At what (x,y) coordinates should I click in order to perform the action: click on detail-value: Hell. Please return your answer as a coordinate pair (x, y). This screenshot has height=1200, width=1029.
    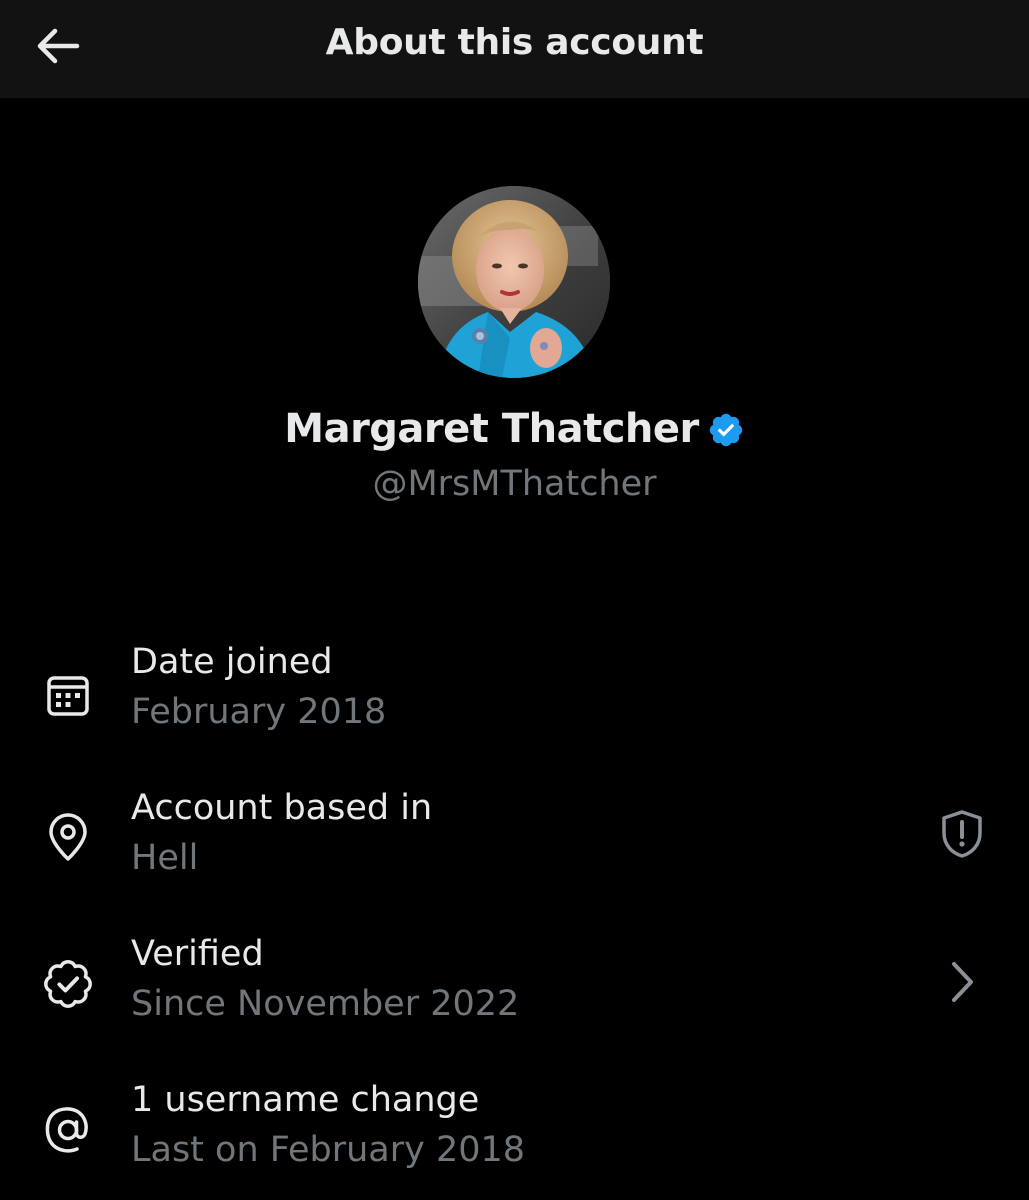
    Looking at the image, I should click on (165, 858).